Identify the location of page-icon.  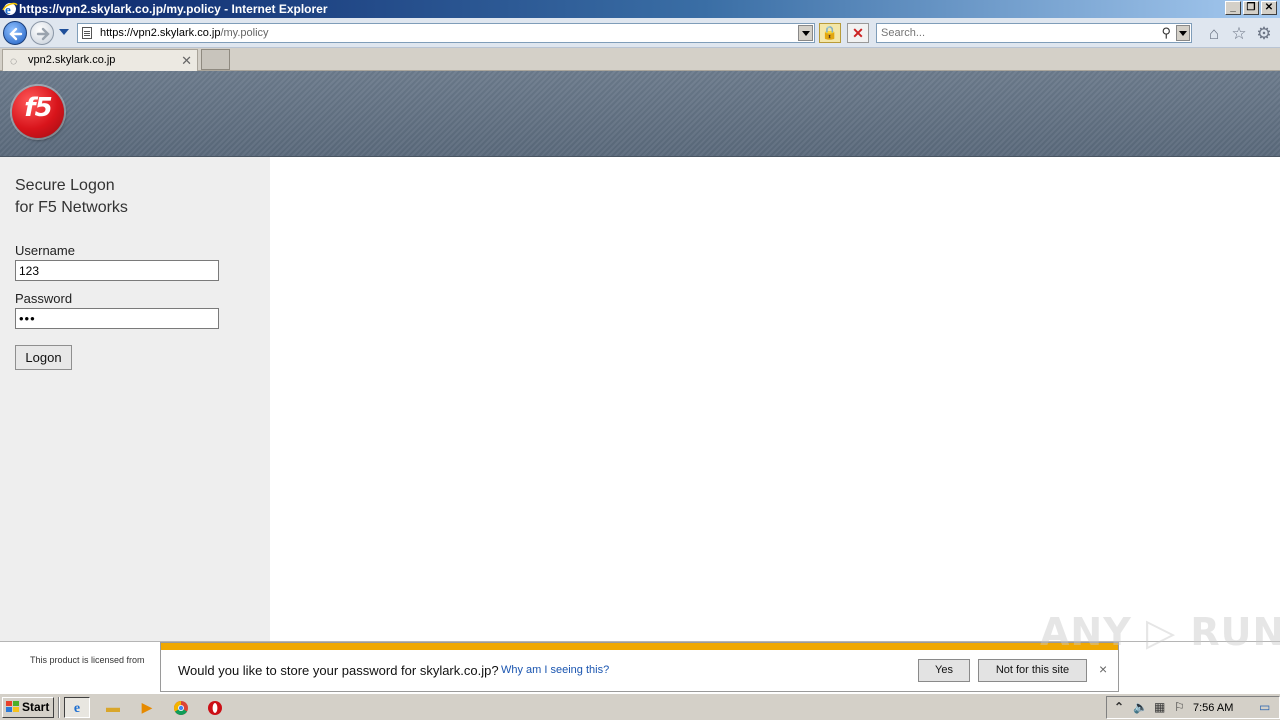
(87, 33).